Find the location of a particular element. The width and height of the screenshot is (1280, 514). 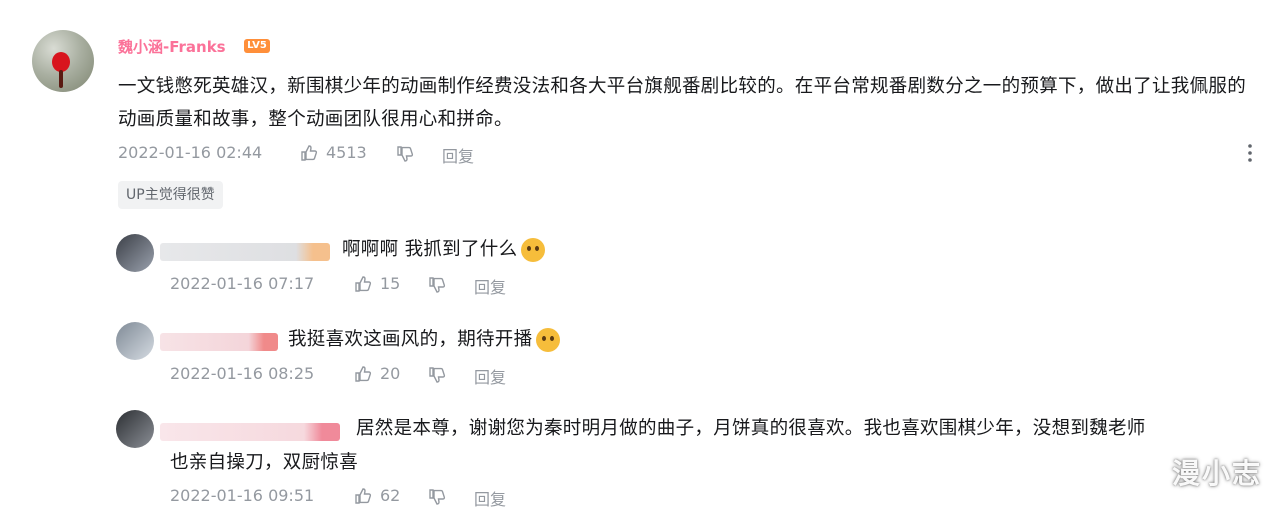

reply-content-line2: 也亲自操刀，双厨惊喜 is located at coordinates (264, 462).